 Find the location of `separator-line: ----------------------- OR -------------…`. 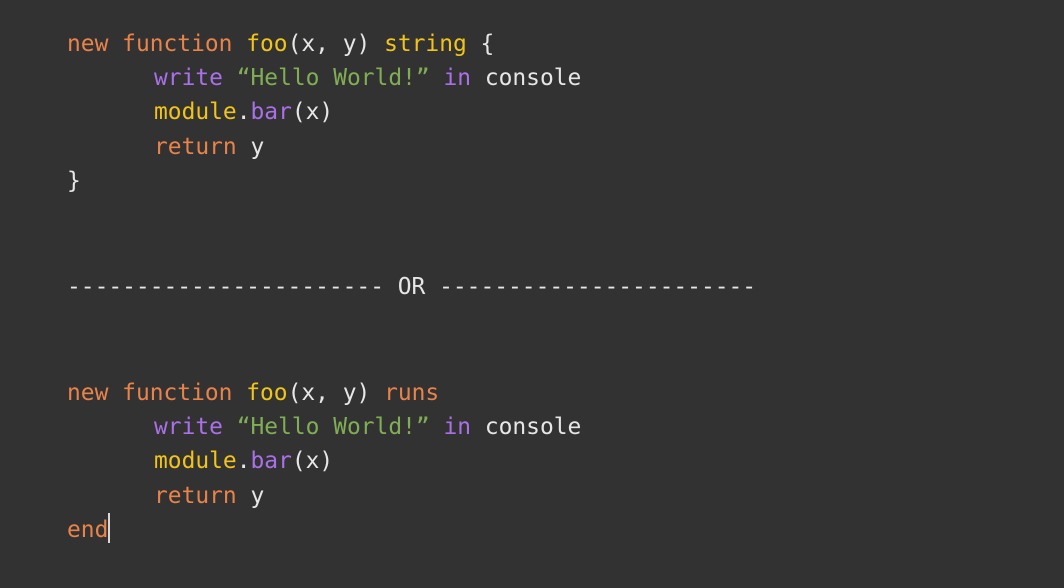

separator-line: ----------------------- OR -------------… is located at coordinates (411, 287).